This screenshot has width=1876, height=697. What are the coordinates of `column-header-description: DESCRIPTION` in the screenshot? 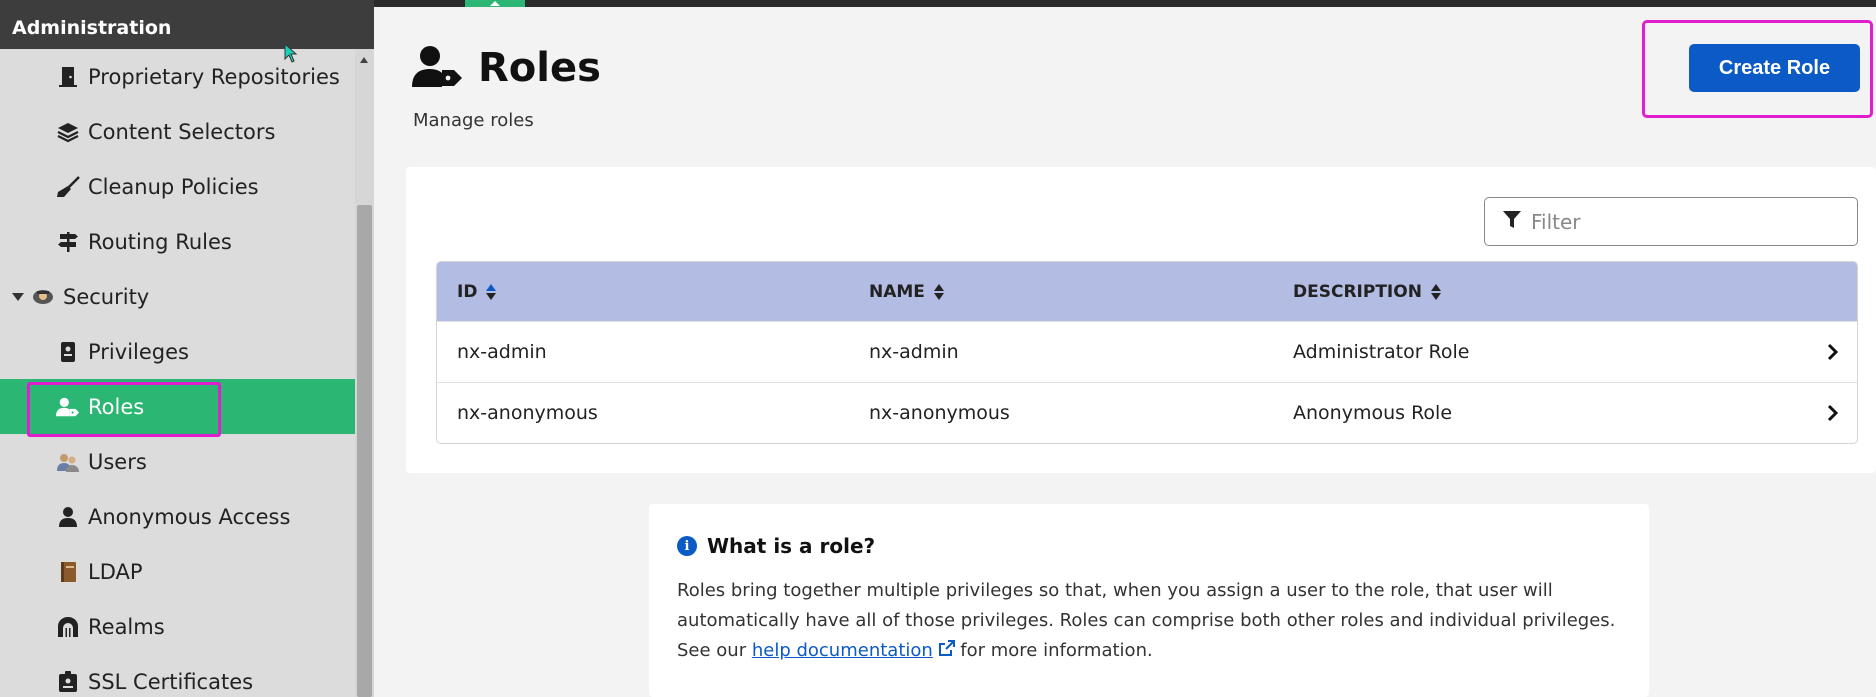 It's located at (1553, 292).